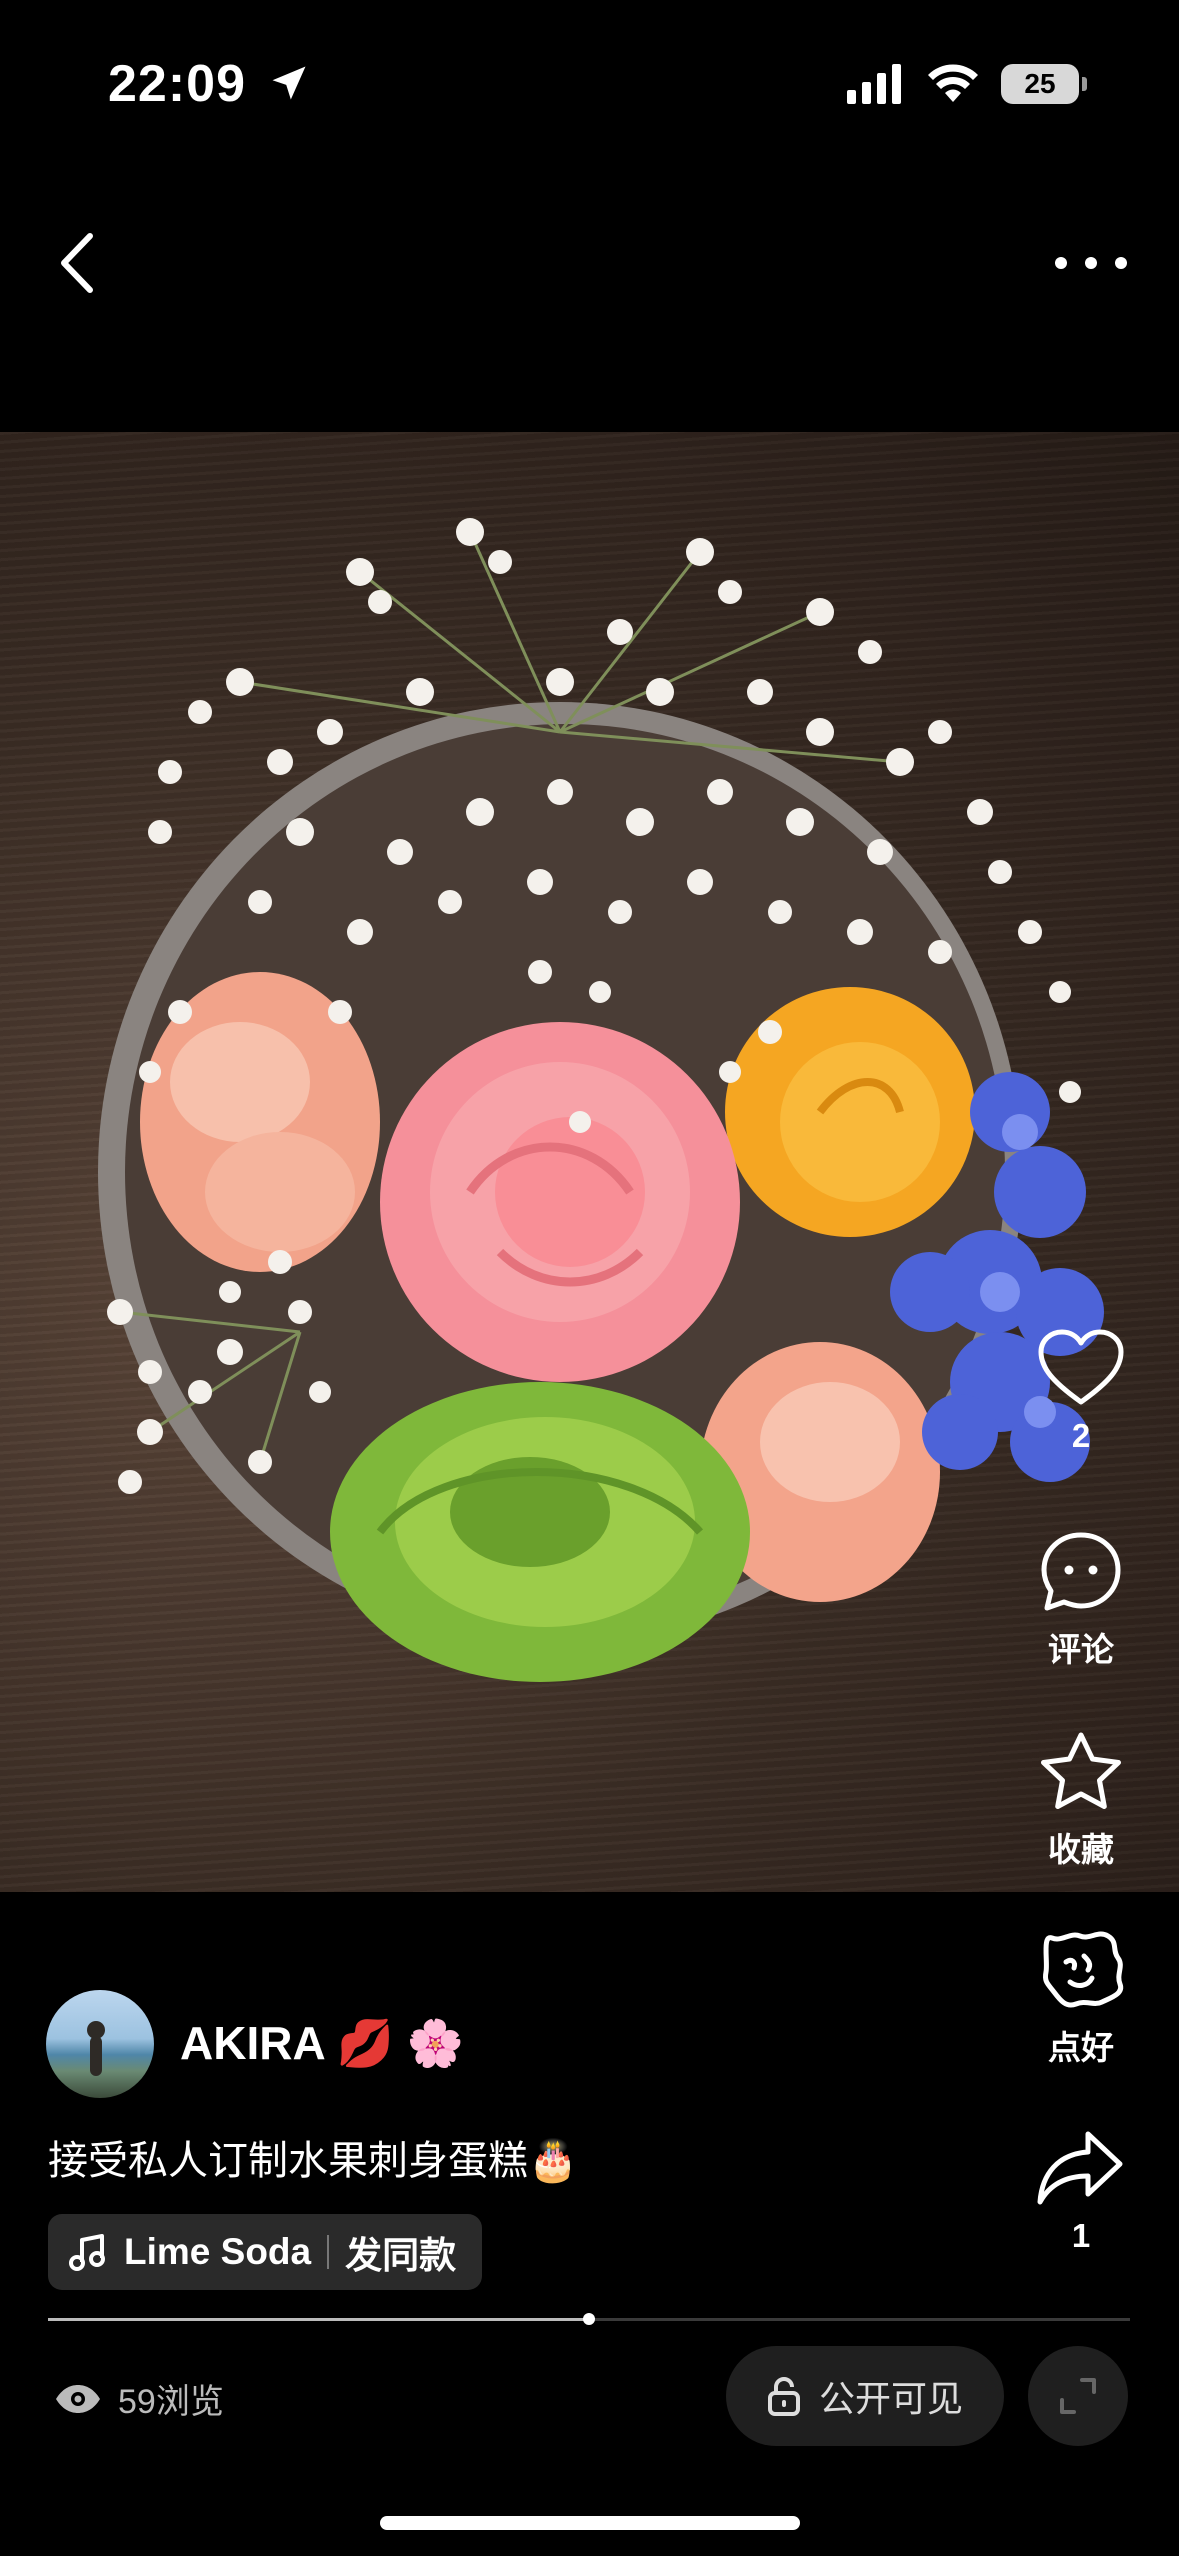 This screenshot has width=1179, height=2556. I want to click on expand-button, so click(1078, 2396).